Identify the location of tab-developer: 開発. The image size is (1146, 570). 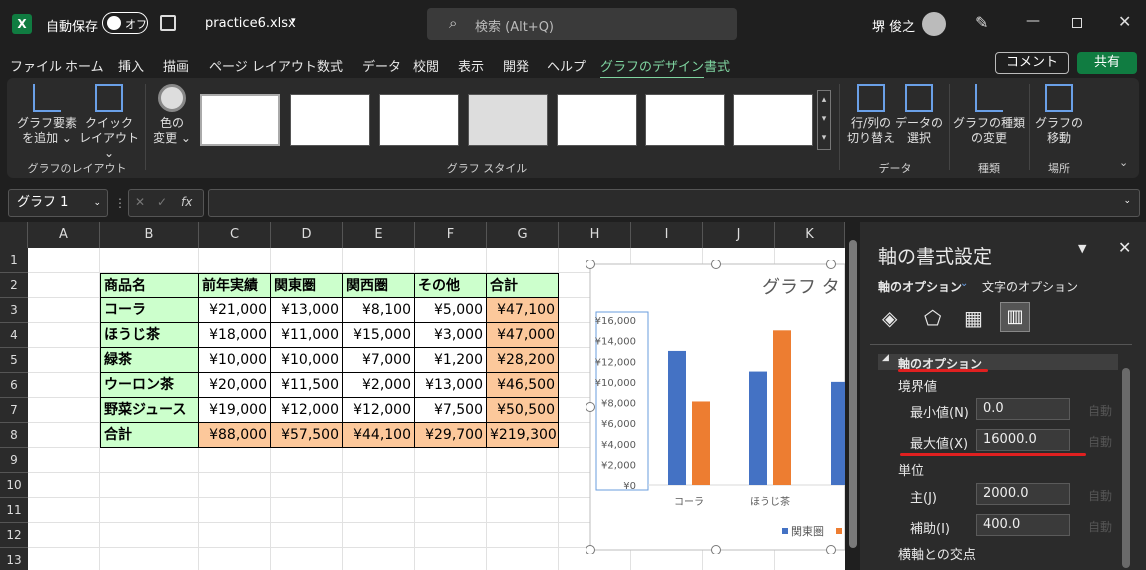
(516, 65).